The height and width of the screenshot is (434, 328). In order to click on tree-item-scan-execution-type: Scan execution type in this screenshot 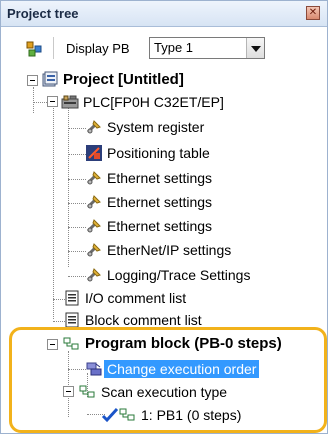, I will do `click(164, 392)`.